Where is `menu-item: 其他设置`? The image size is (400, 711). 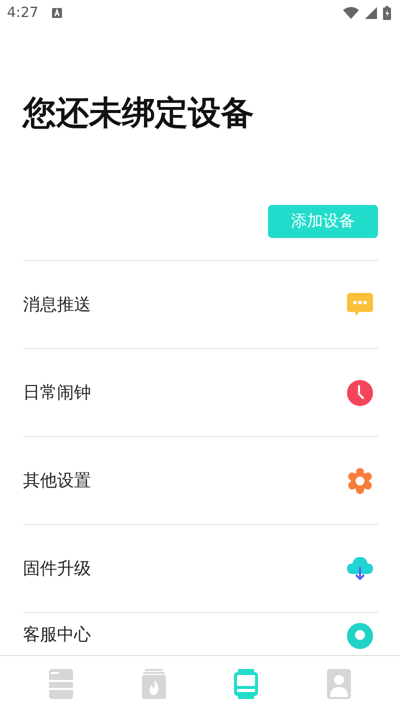
menu-item: 其他设置 is located at coordinates (200, 480).